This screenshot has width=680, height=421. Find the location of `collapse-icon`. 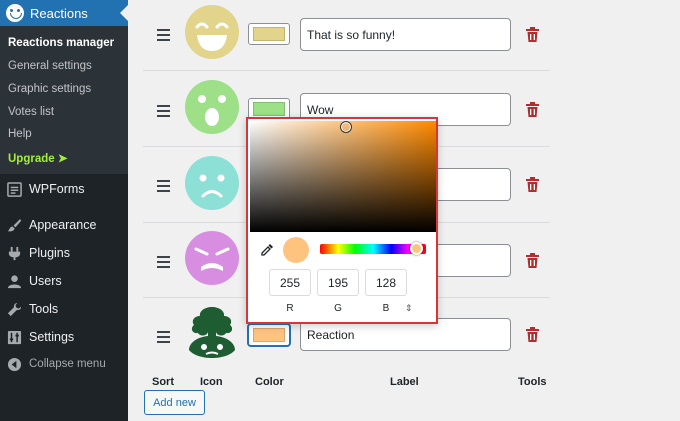

collapse-icon is located at coordinates (14, 364).